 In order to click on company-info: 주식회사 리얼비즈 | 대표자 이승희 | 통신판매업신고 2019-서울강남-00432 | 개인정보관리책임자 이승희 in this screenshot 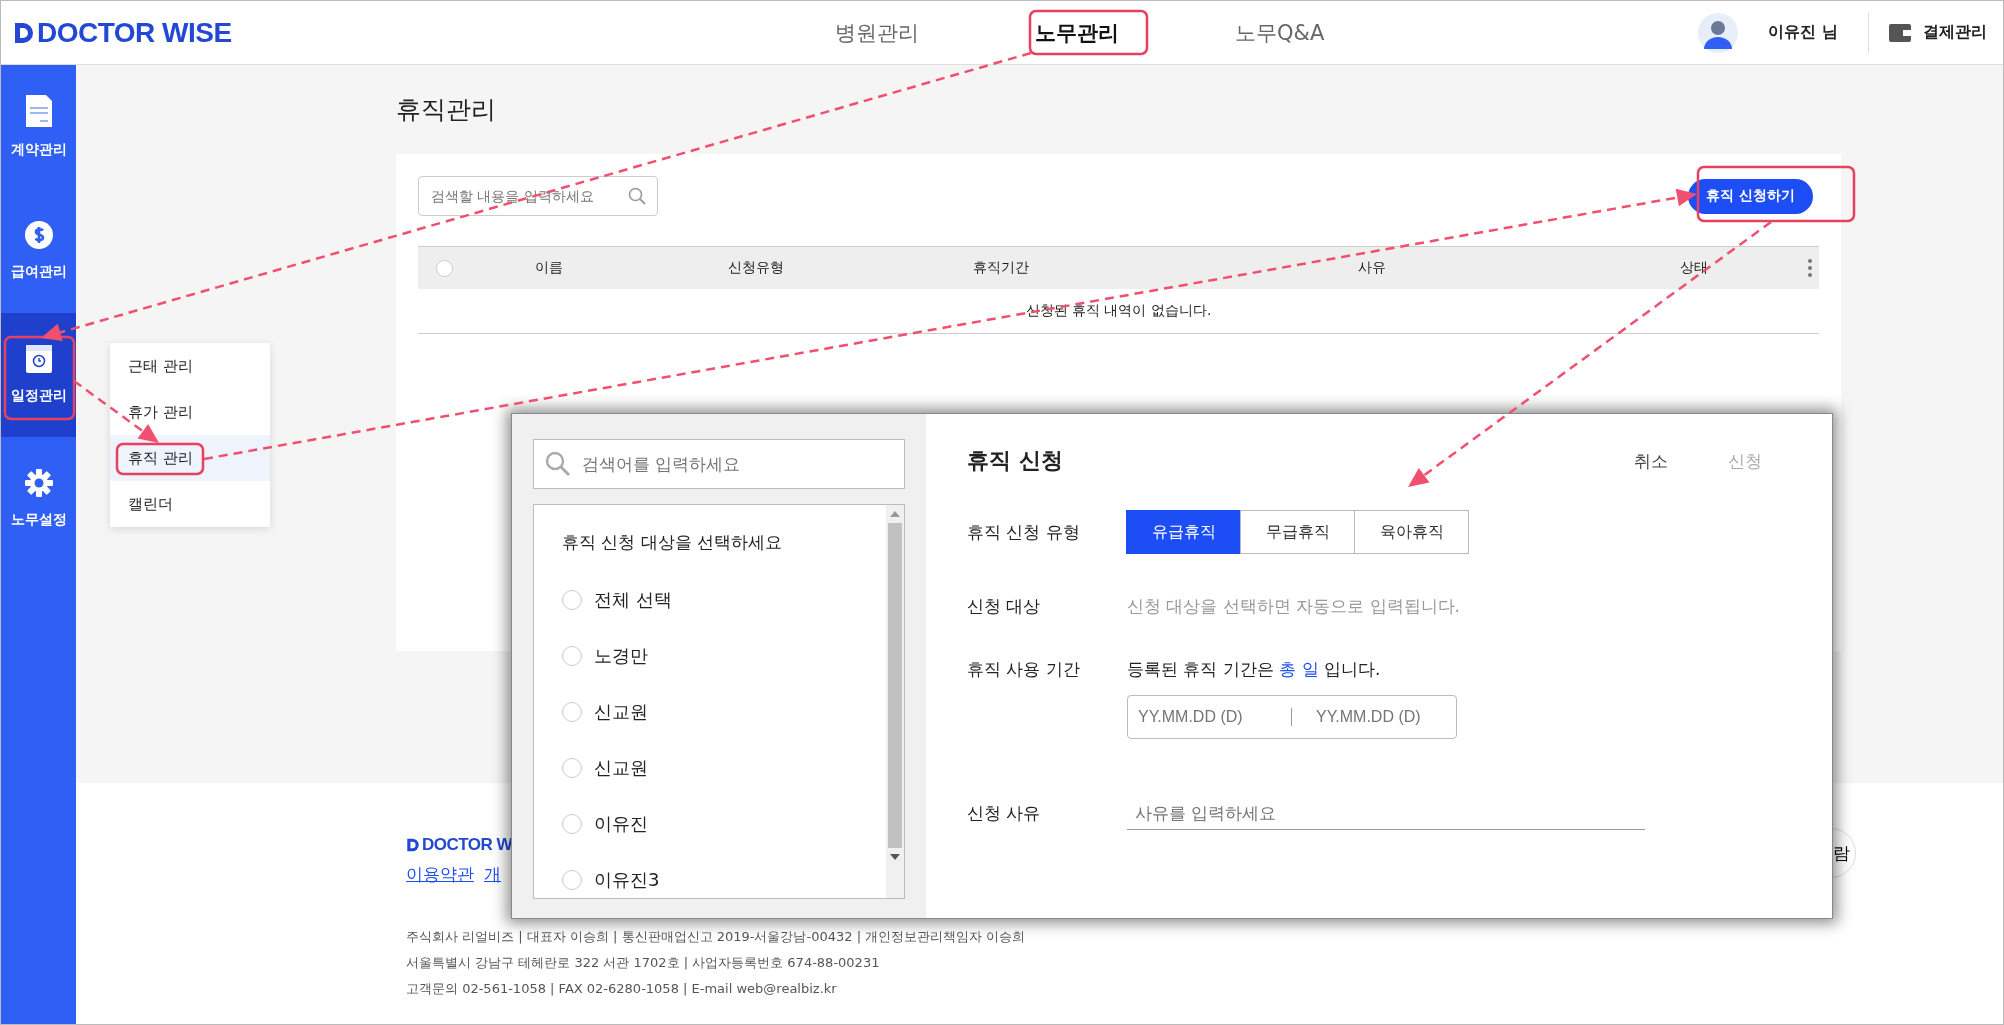, I will do `click(716, 937)`.